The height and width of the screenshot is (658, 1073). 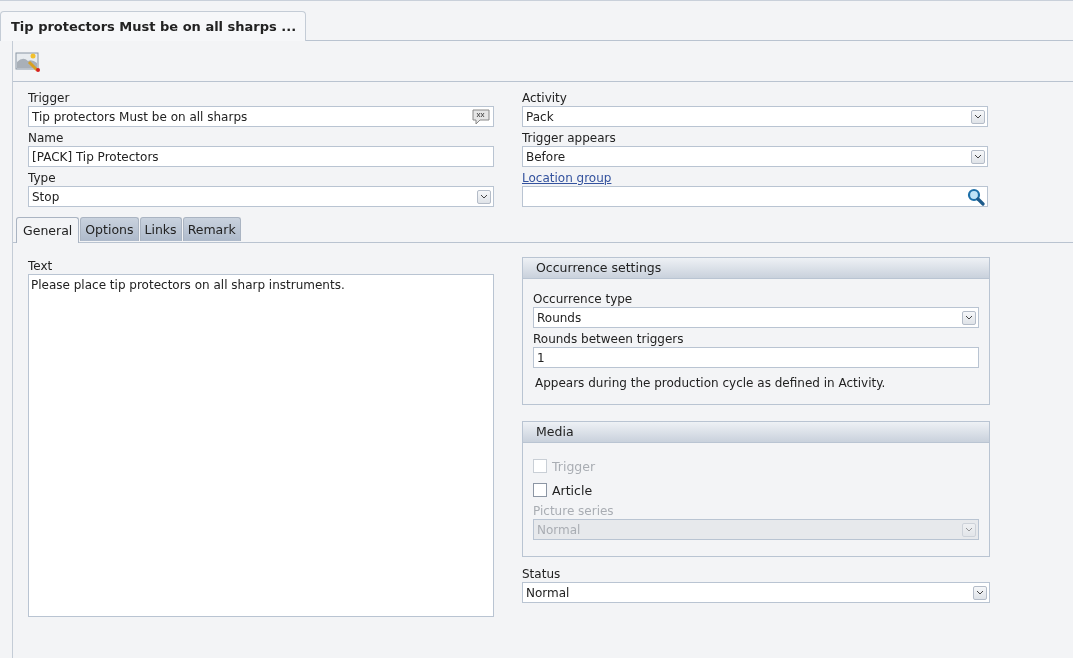 I want to click on checkbox-label: Article, so click(x=572, y=490).